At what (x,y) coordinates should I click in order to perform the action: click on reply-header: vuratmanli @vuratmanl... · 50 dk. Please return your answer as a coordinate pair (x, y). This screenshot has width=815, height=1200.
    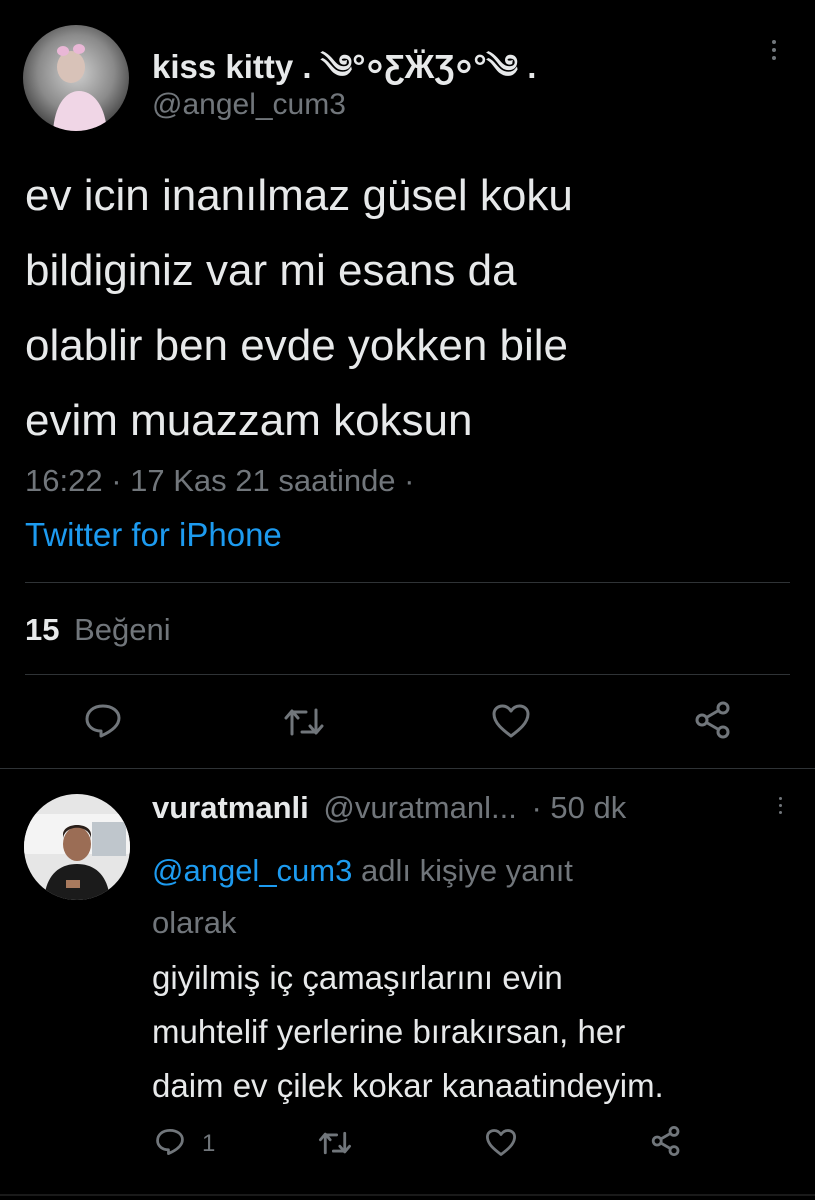
    Looking at the image, I should click on (389, 808).